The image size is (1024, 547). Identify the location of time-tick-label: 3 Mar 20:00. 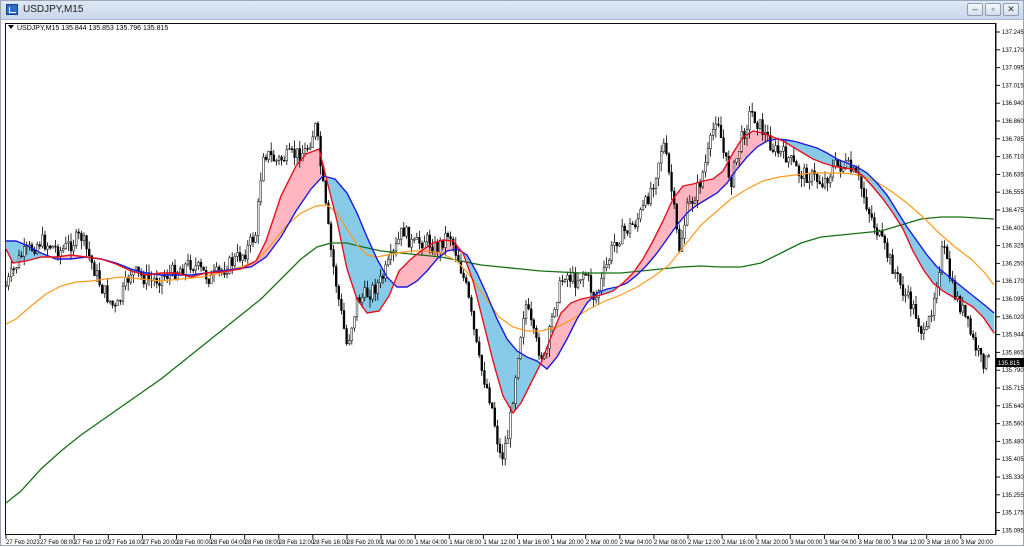
(977, 543).